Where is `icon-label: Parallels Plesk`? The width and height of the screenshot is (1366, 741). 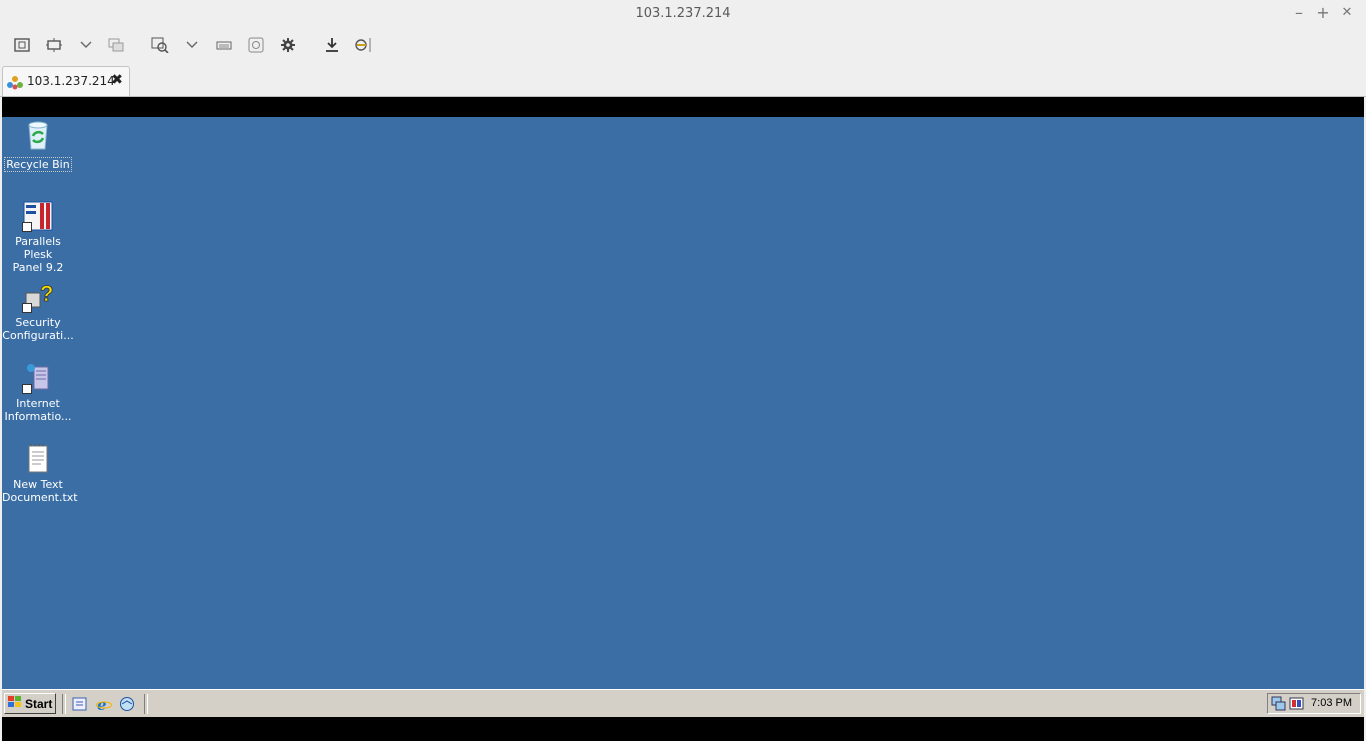
icon-label: Parallels Plesk is located at coordinates (38, 248).